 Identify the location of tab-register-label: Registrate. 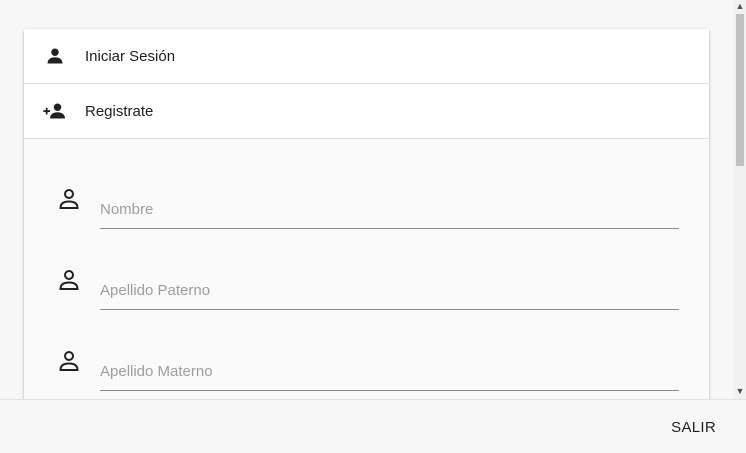
(119, 111).